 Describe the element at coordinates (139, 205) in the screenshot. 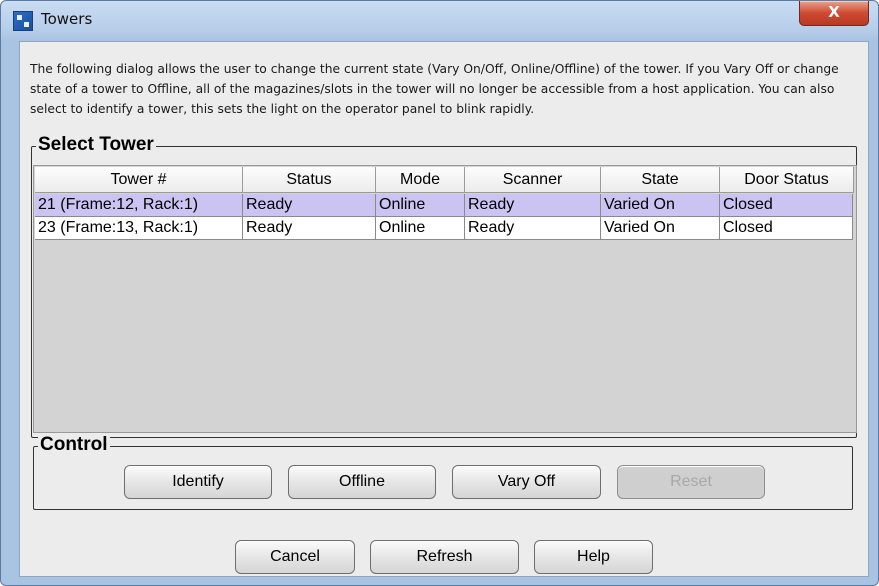

I see `cell-tower: 21 (Frame:12, Rack:1)` at that location.